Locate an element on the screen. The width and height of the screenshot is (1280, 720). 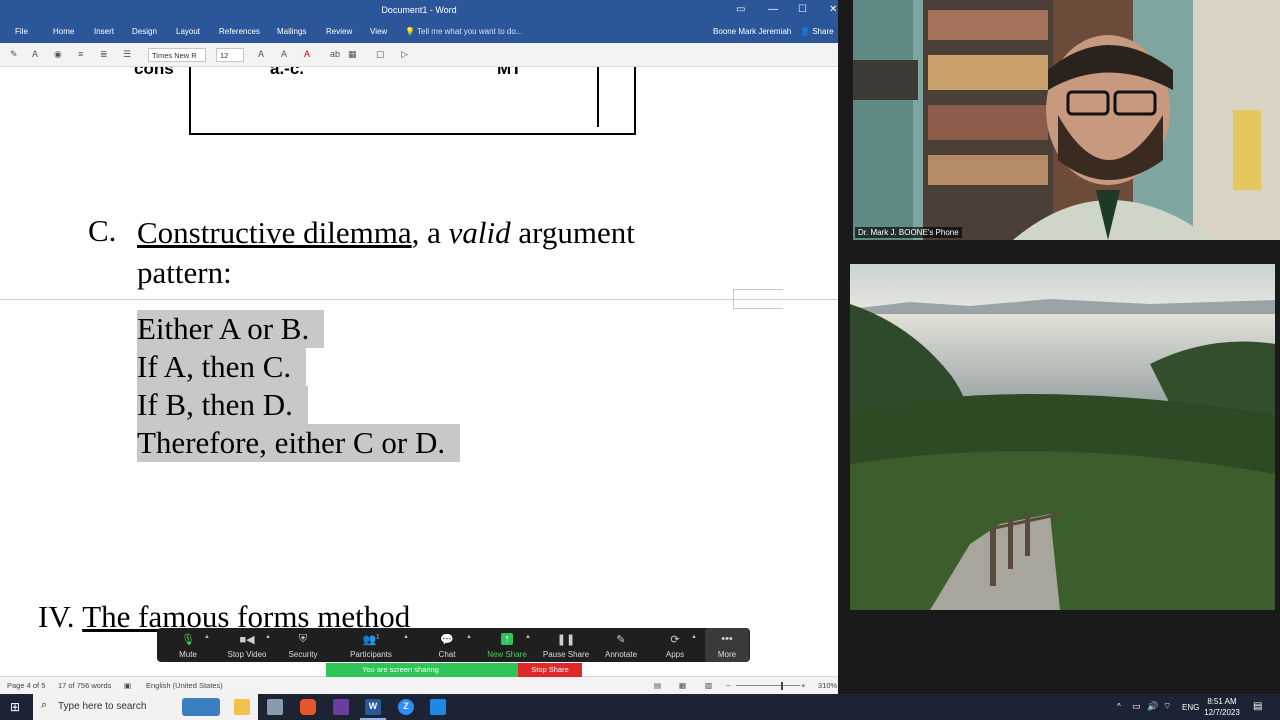
page-count: Page 4 of 5 is located at coordinates (26, 685).